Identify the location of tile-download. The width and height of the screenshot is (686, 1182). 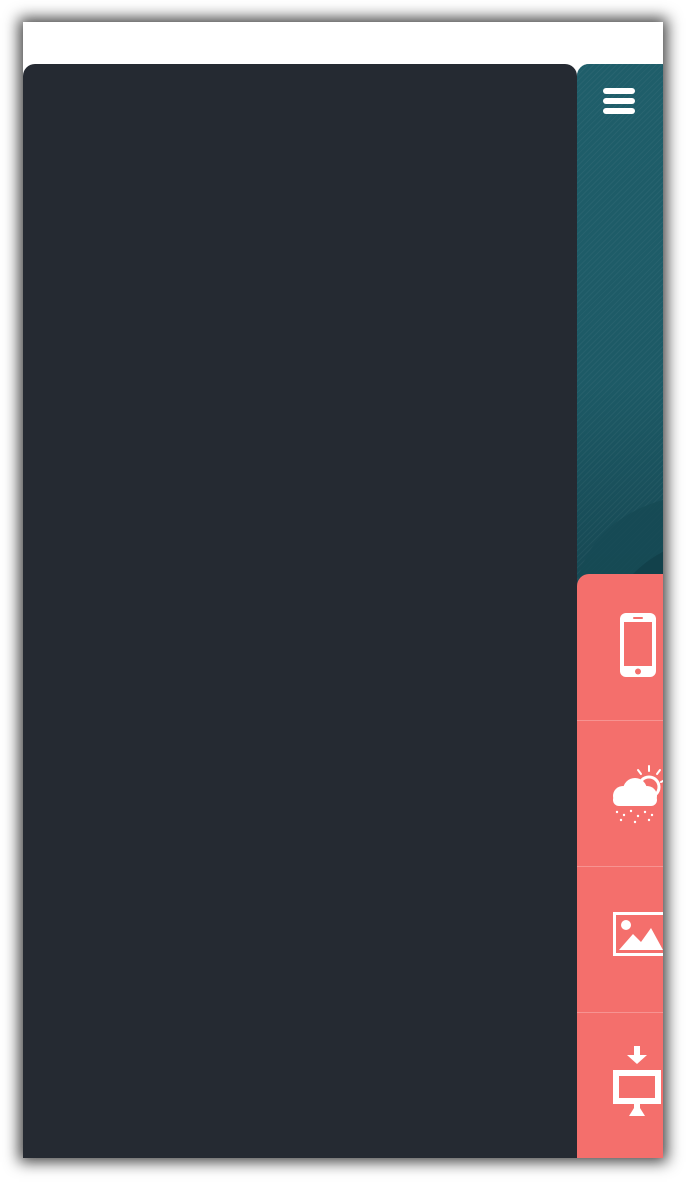
(620, 1085).